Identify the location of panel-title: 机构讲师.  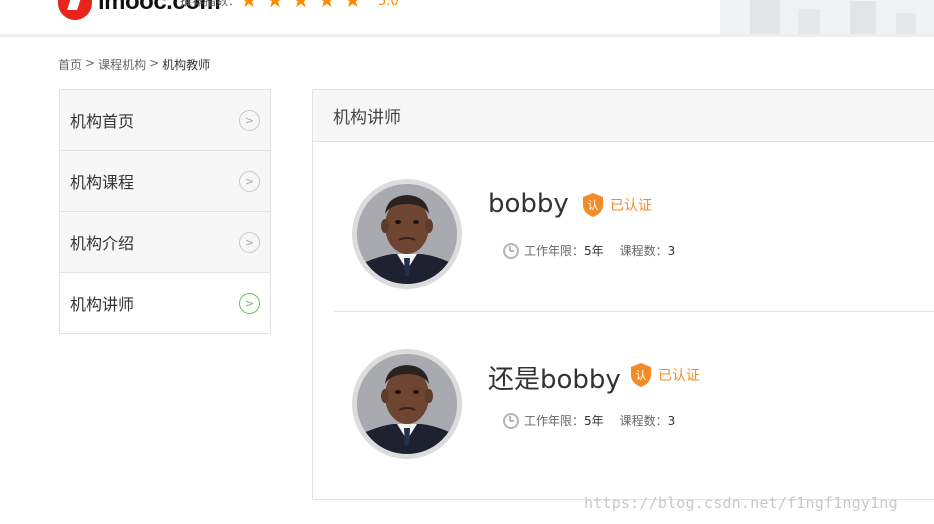
(367, 118).